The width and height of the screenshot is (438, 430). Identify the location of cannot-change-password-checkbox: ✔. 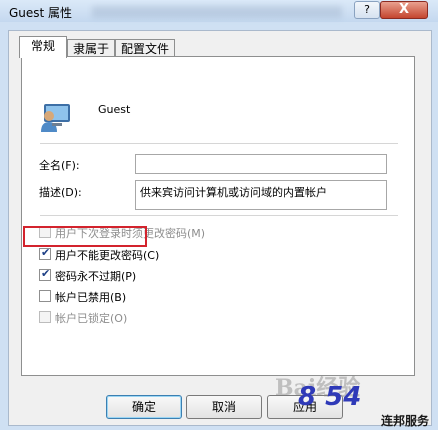
(45, 253).